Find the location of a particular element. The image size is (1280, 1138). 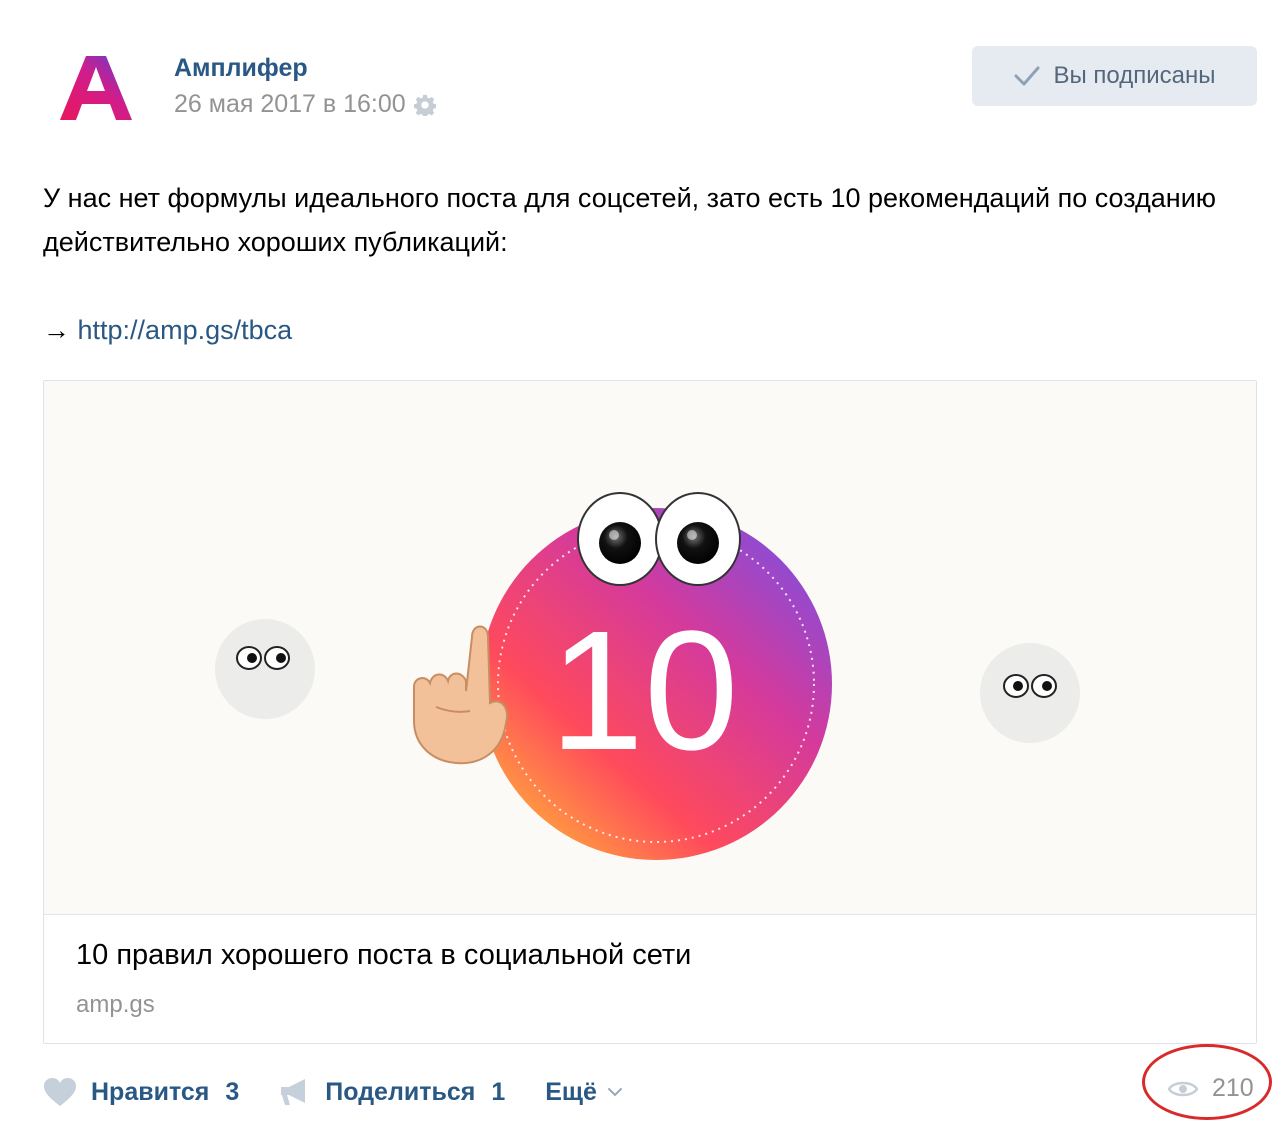

views-counter: 210 is located at coordinates (1211, 1088).